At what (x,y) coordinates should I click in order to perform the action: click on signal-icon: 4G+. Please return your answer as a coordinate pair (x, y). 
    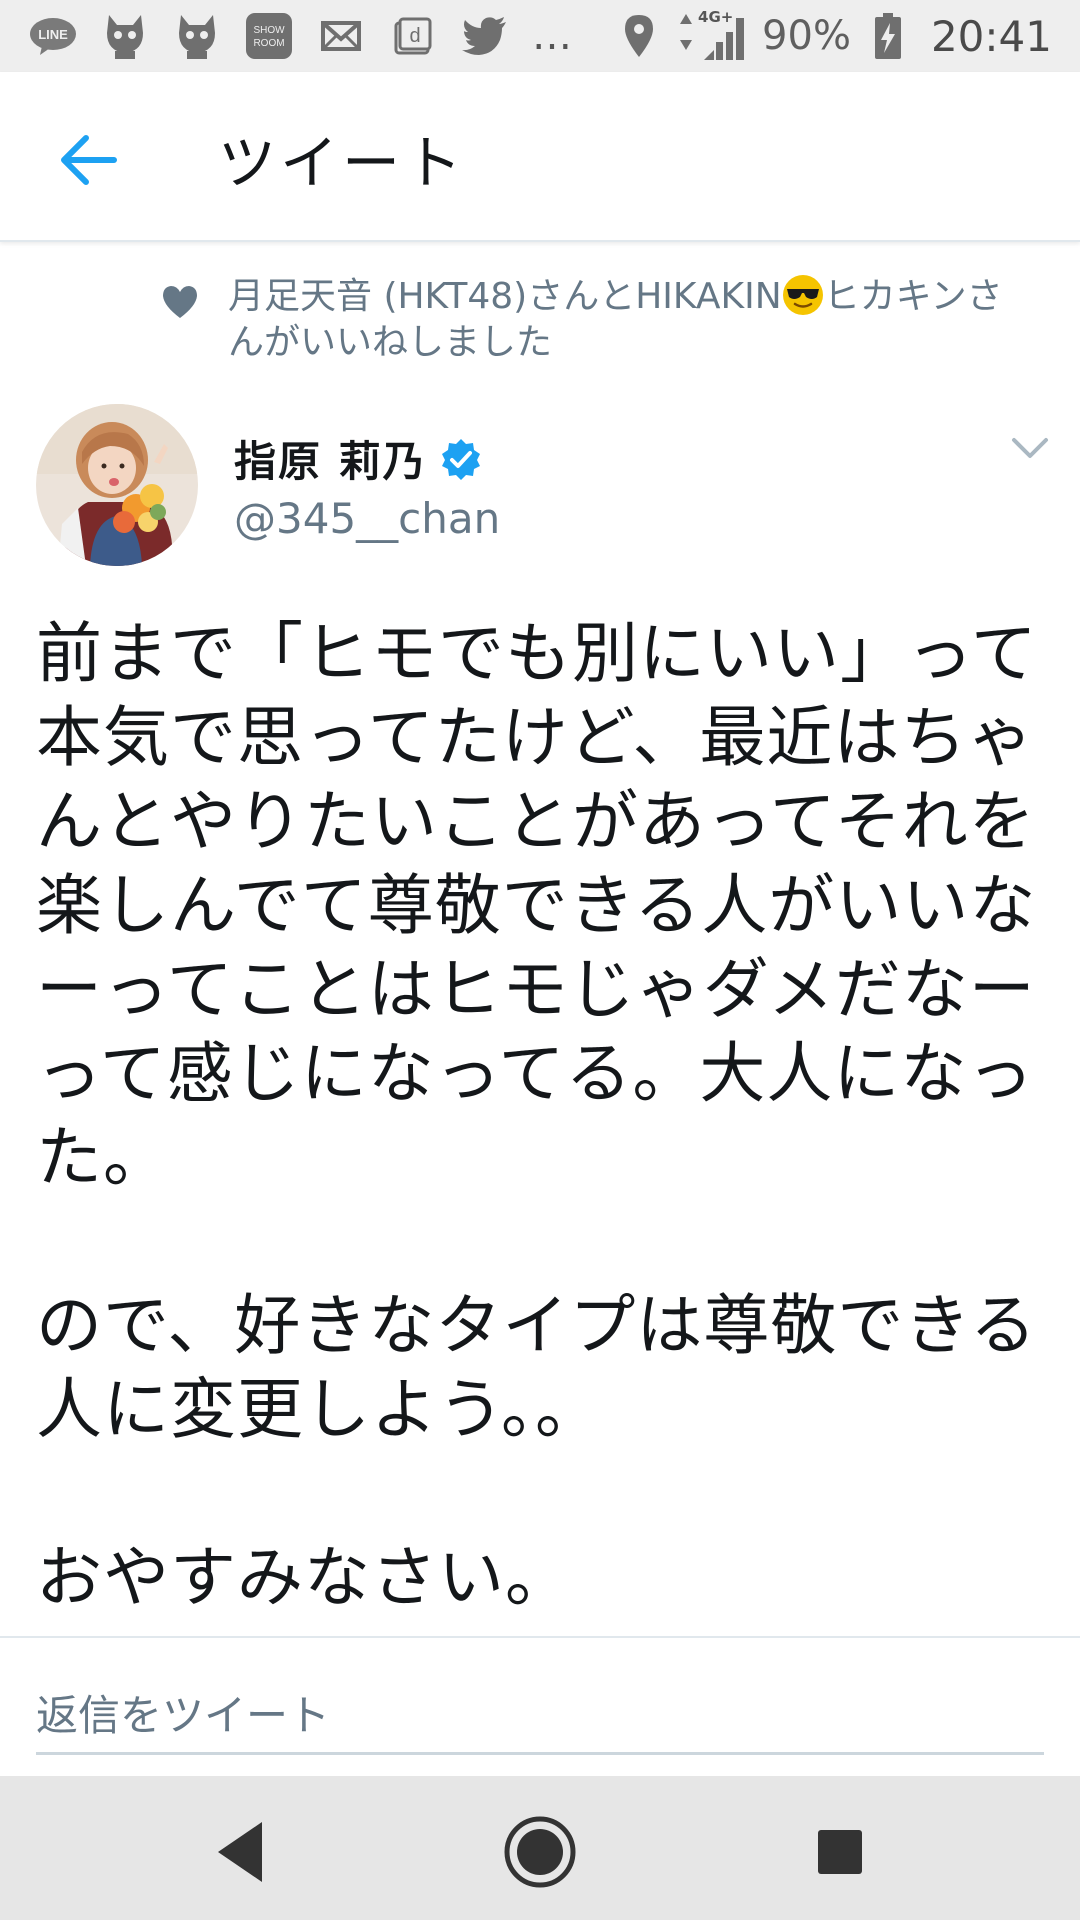
    Looking at the image, I should click on (713, 35).